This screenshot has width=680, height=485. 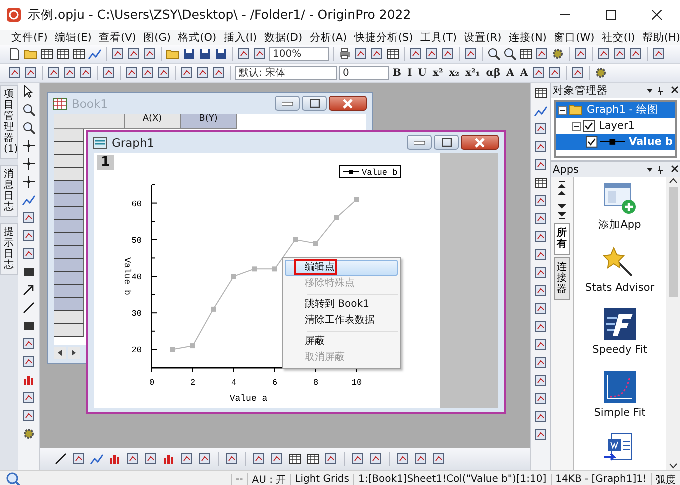 I want to click on curve-fit-icon, so click(x=620, y=386).